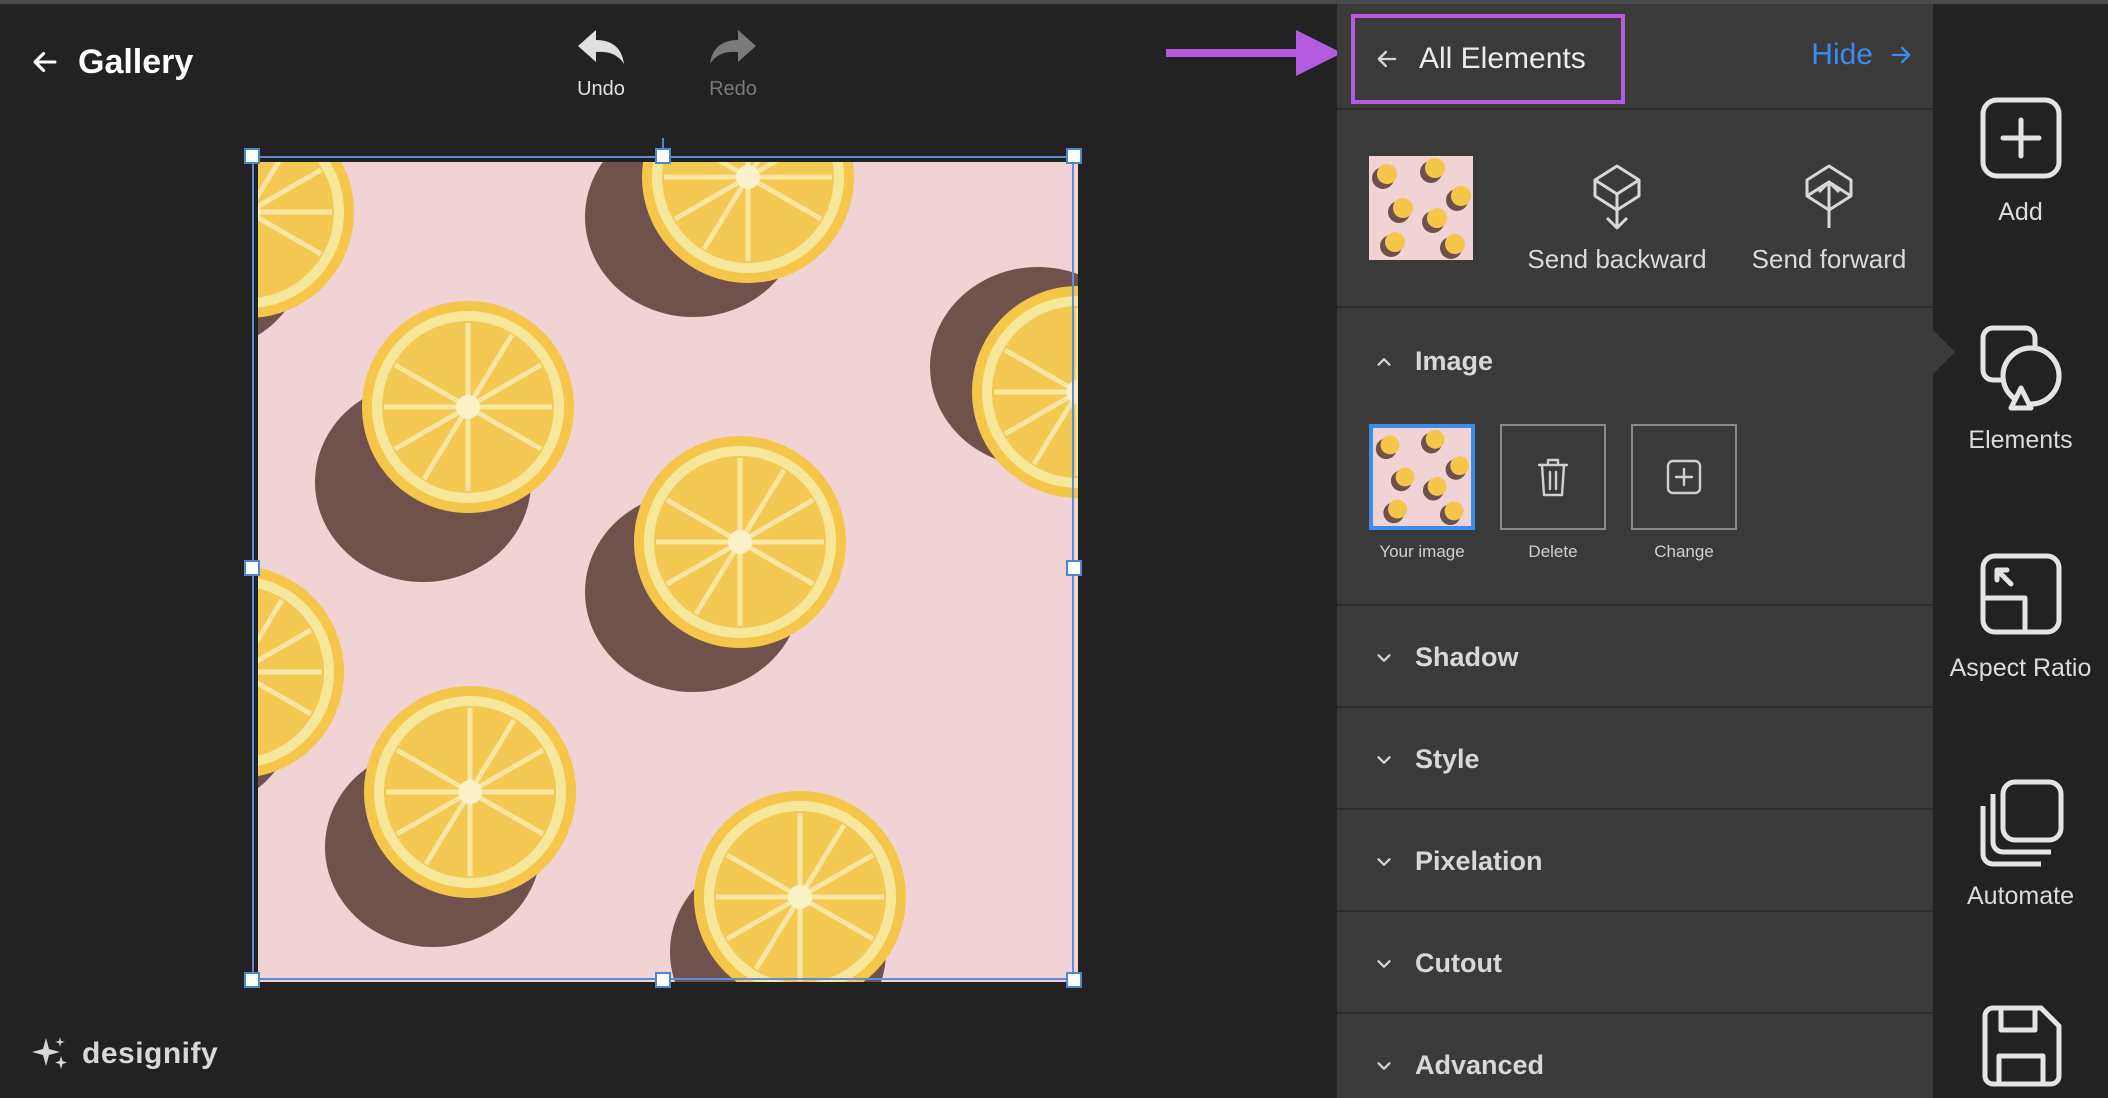 This screenshot has width=2108, height=1098. What do you see at coordinates (1502, 58) in the screenshot?
I see `all-elements-label: All Elements` at bounding box center [1502, 58].